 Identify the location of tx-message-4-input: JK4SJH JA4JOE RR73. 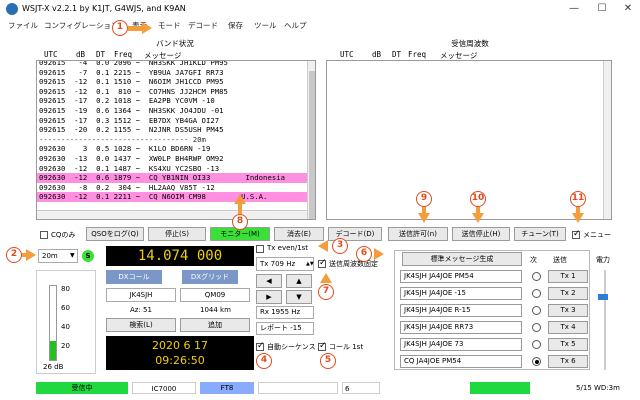
(461, 327).